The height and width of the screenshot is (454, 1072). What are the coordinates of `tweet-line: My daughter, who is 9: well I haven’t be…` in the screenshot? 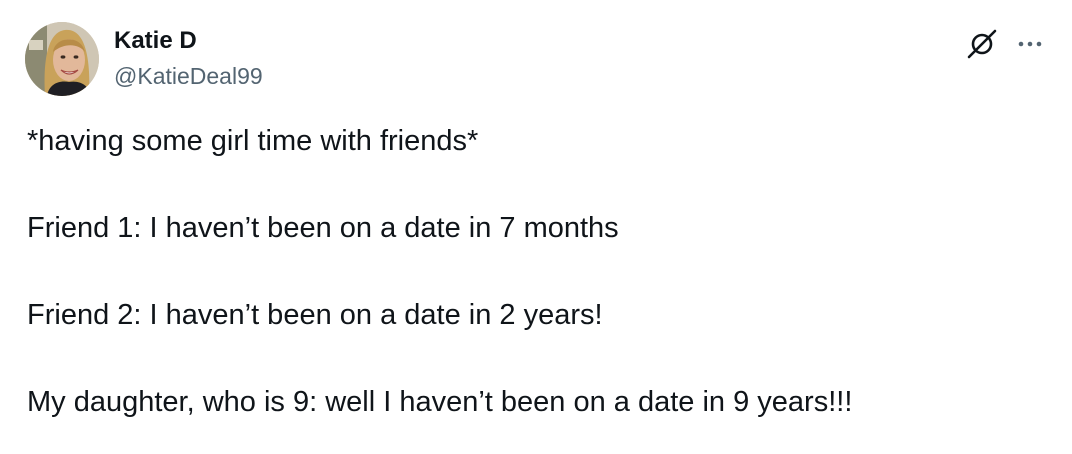 It's located at (440, 402).